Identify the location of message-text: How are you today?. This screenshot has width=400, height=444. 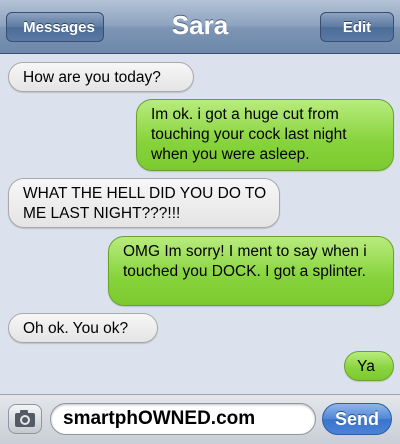
(92, 77).